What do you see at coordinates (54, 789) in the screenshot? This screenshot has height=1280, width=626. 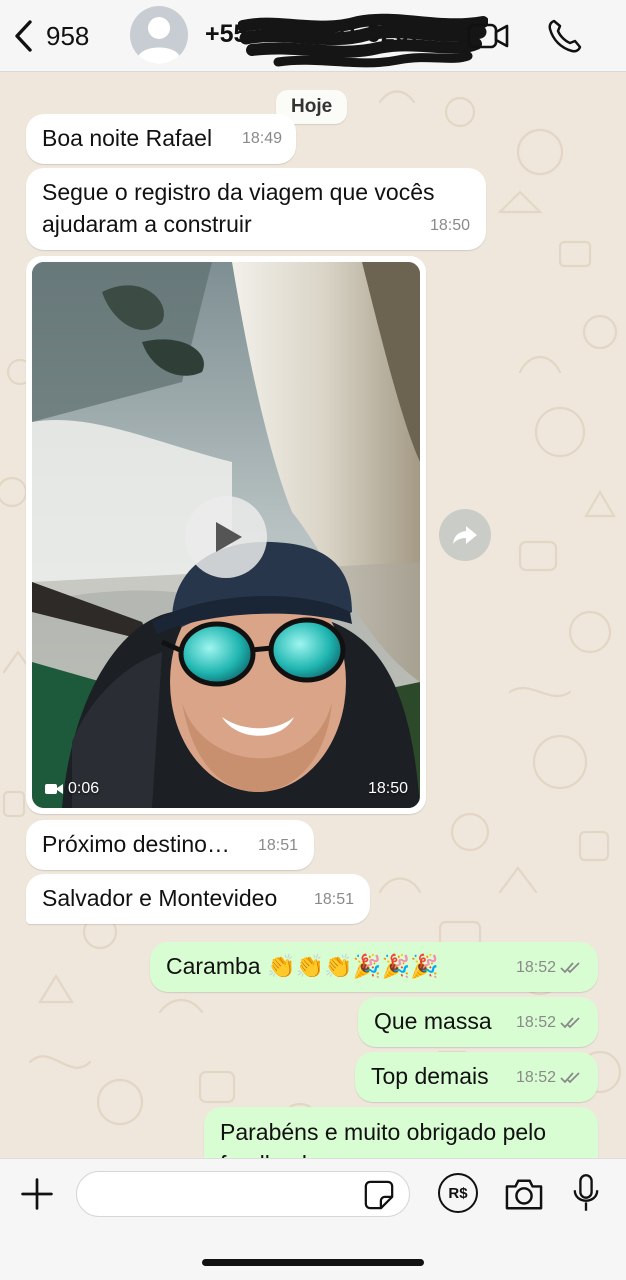 I see `video-camera-icon` at bounding box center [54, 789].